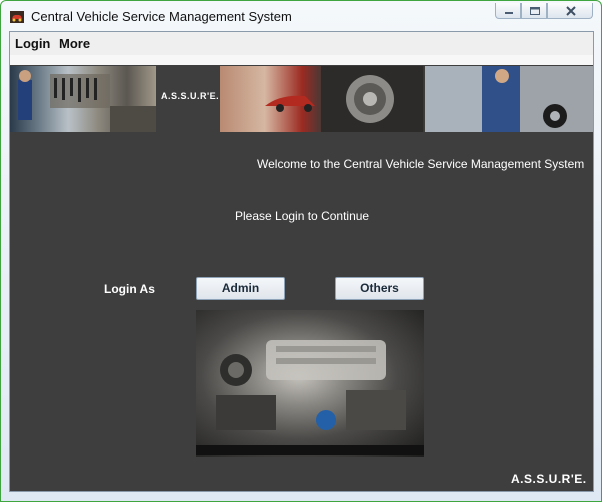 This screenshot has width=602, height=502. What do you see at coordinates (240, 288) in the screenshot?
I see `admin-button: Admin` at bounding box center [240, 288].